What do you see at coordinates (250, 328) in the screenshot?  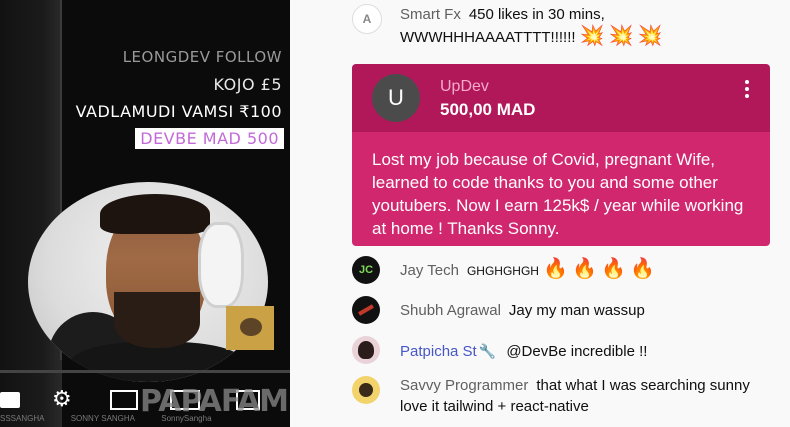 I see `cat-thumbnail-image` at bounding box center [250, 328].